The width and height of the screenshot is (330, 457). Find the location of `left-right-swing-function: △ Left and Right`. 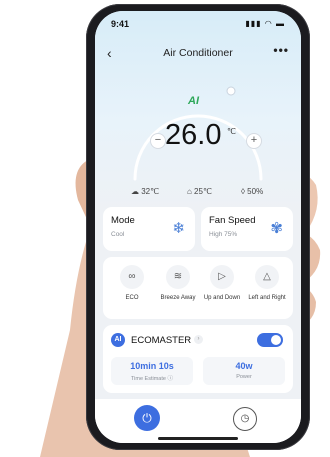

left-right-swing-function: △ Left and Right is located at coordinates (268, 287).